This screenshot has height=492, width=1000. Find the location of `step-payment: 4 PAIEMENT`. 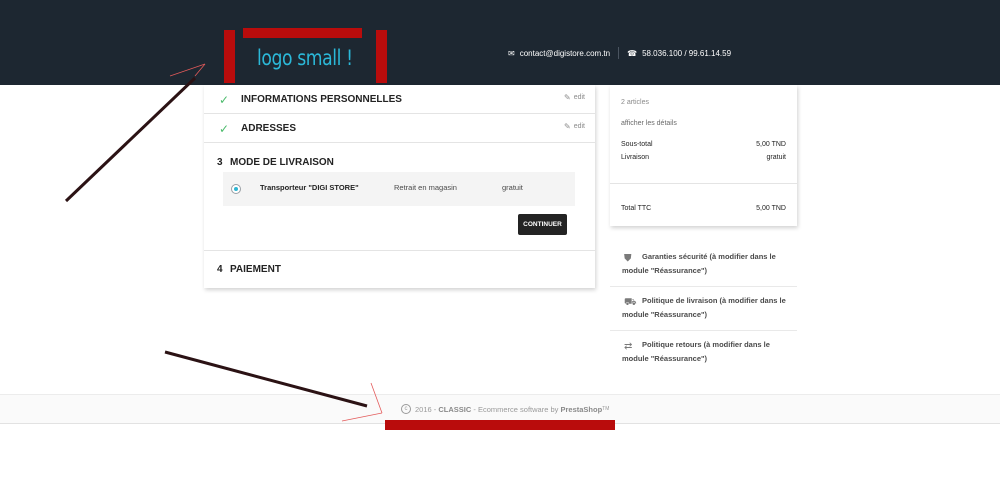

step-payment: 4 PAIEMENT is located at coordinates (399, 269).